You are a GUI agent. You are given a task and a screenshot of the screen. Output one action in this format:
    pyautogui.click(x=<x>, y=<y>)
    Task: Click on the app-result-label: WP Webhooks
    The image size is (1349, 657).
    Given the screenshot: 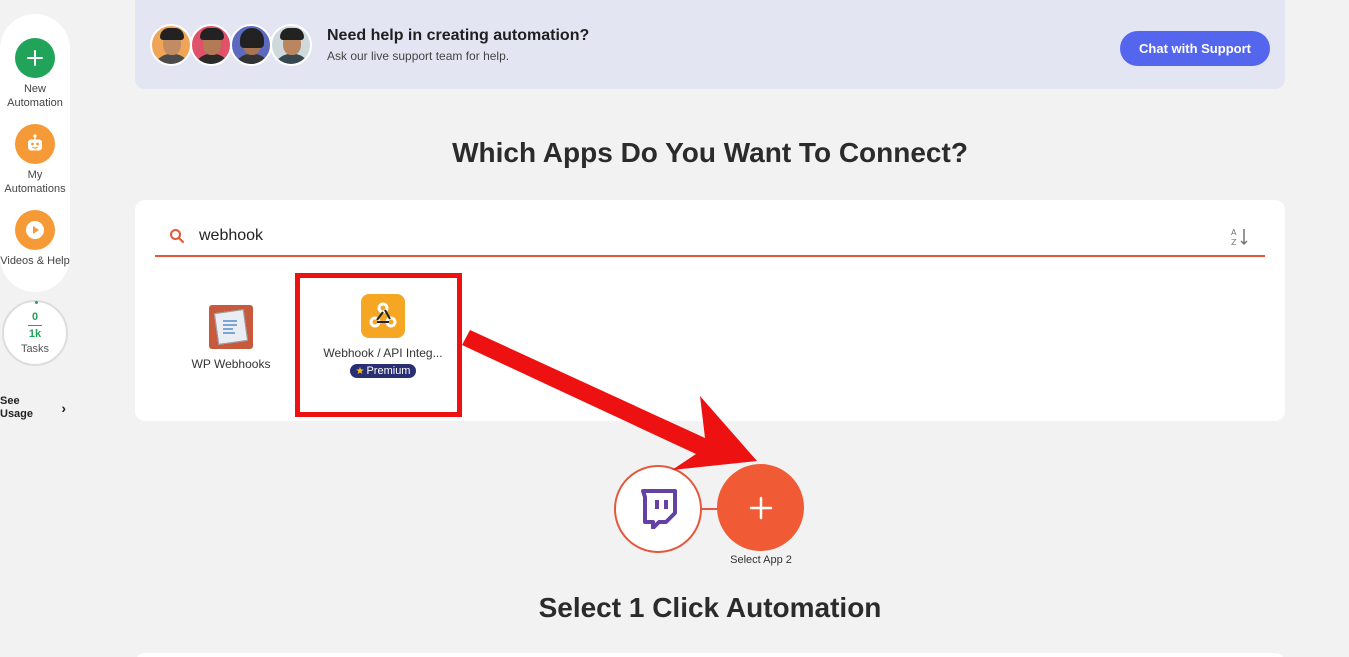 What is the action you would take?
    pyautogui.click(x=231, y=364)
    